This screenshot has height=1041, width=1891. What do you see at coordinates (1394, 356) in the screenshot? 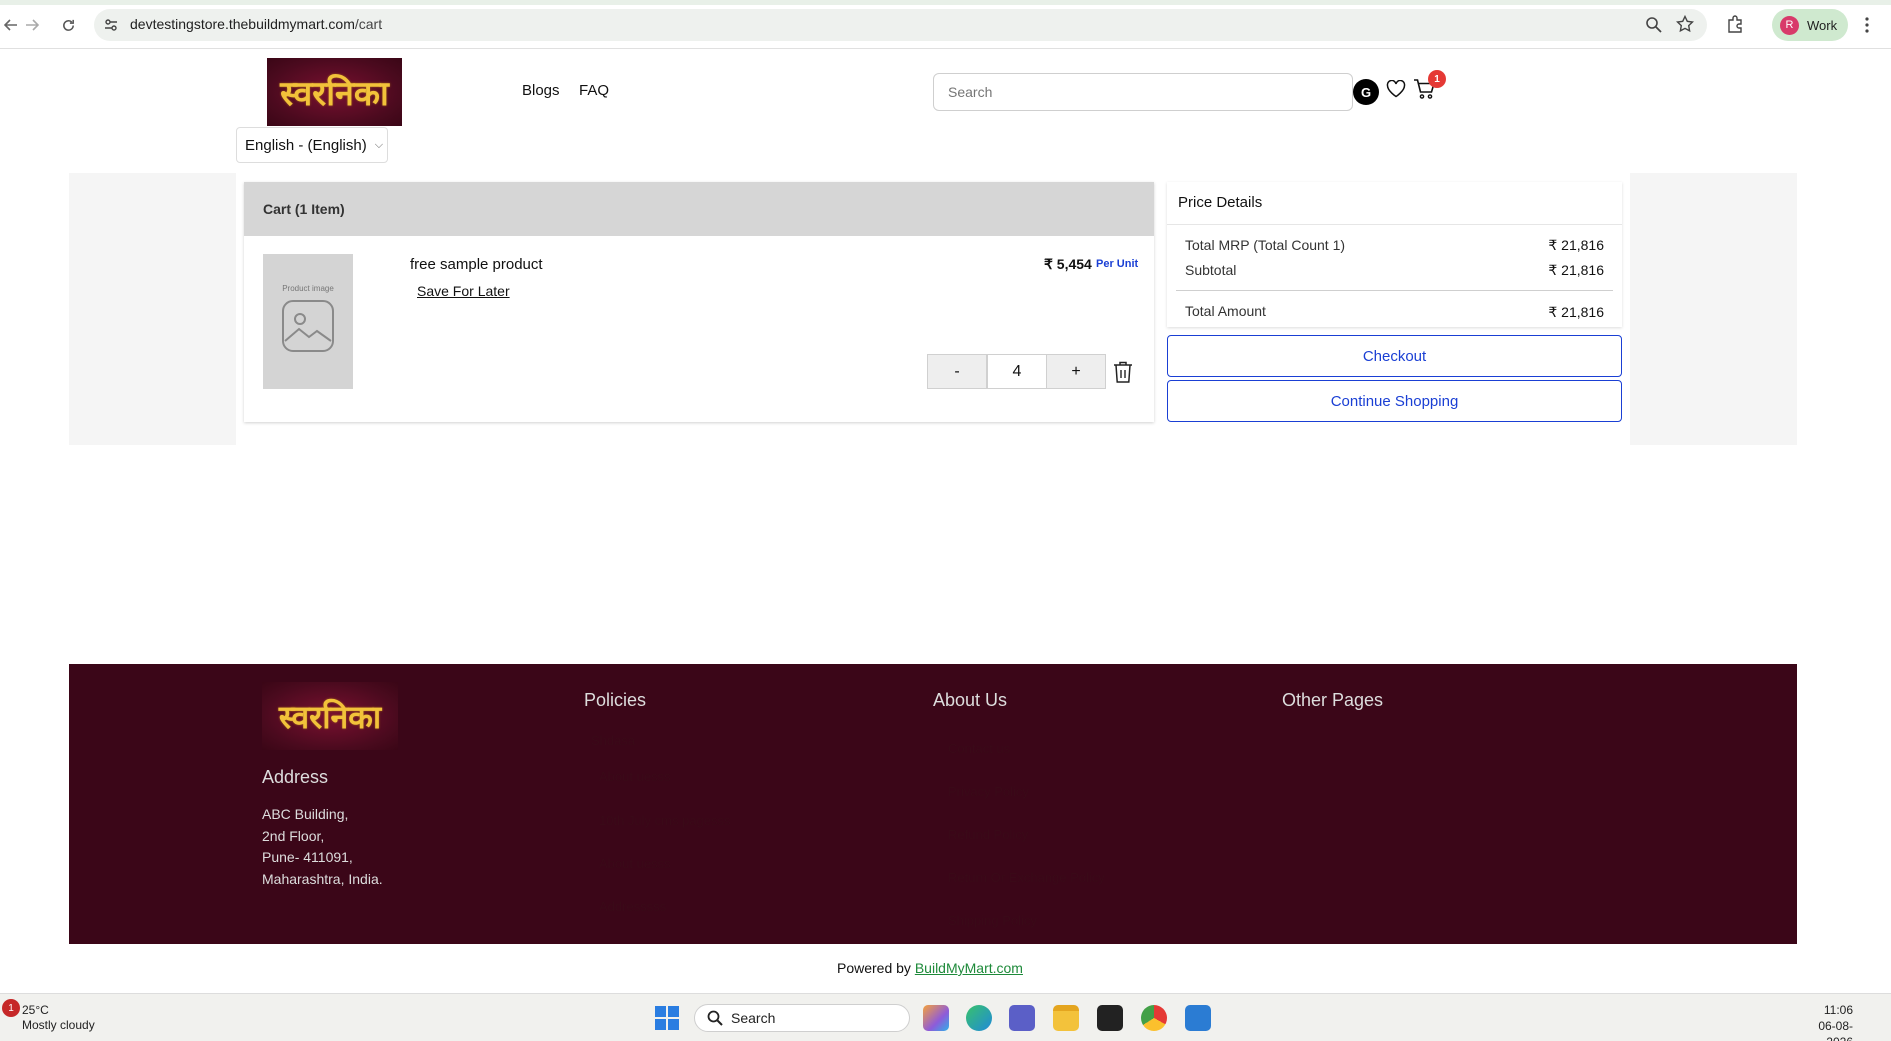
I see `checkout-button: Checkout` at bounding box center [1394, 356].